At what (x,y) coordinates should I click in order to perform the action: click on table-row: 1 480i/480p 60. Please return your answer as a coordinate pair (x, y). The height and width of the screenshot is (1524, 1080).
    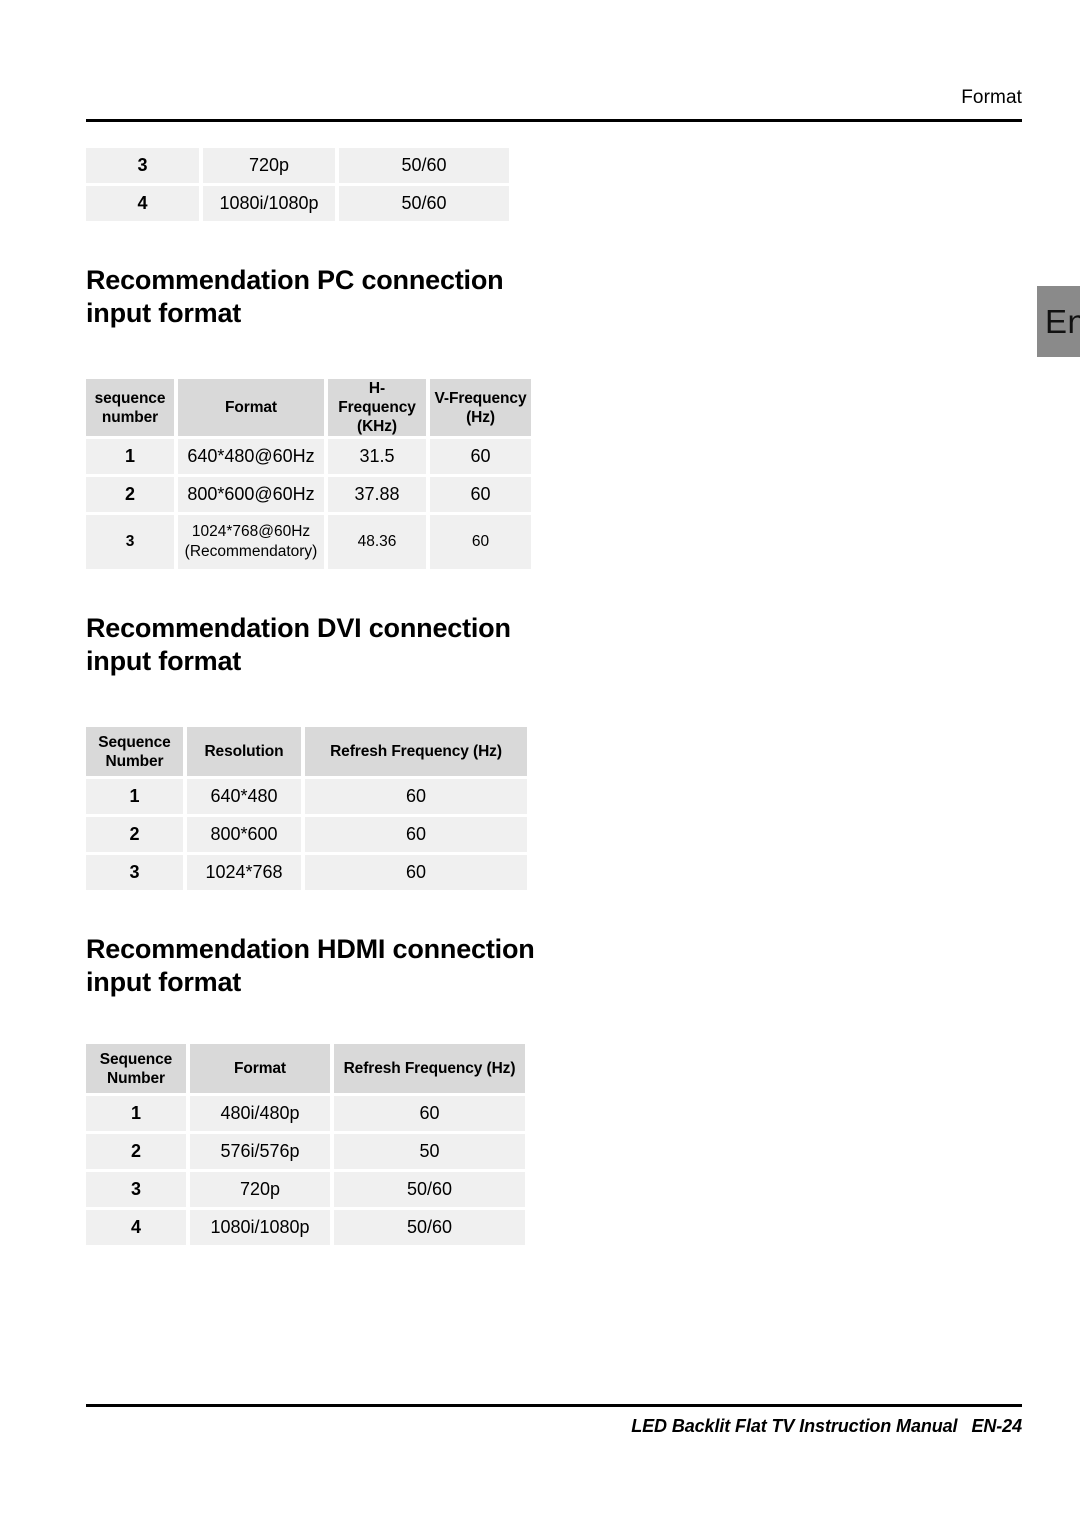
    Looking at the image, I should click on (305, 1113).